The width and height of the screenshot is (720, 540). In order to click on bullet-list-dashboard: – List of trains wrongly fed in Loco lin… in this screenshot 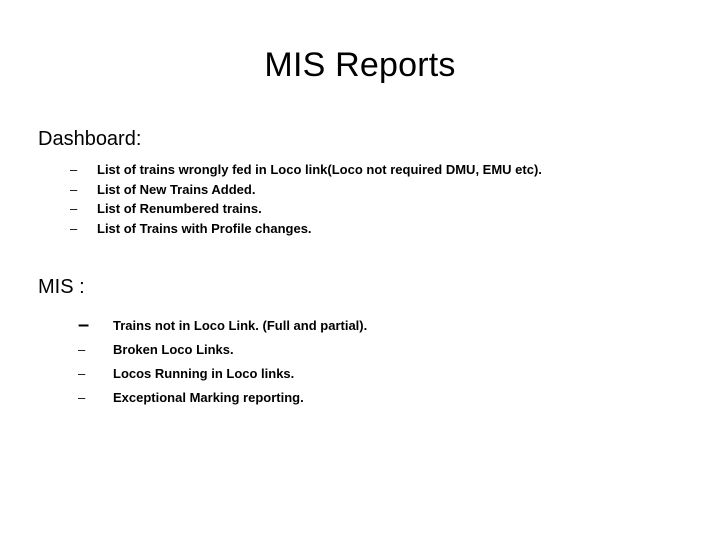, I will do `click(363, 199)`.